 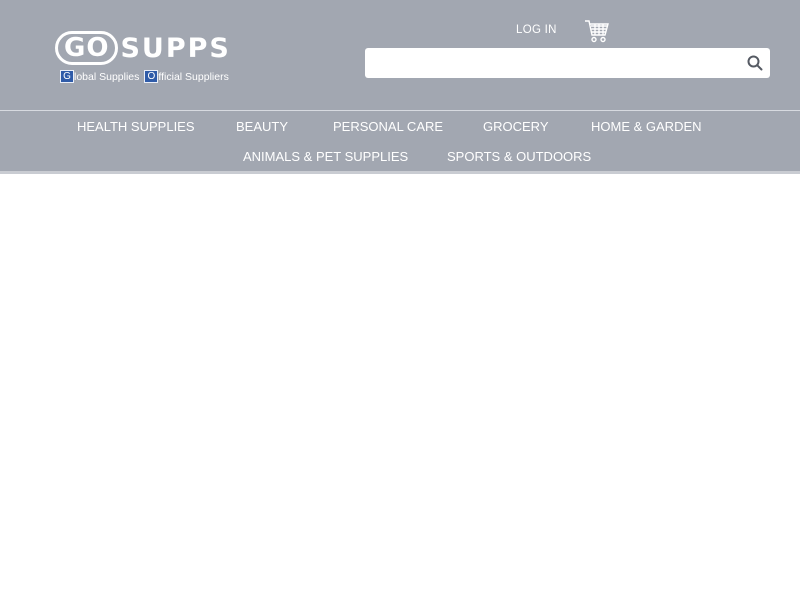 I want to click on search-bar, so click(x=567, y=63).